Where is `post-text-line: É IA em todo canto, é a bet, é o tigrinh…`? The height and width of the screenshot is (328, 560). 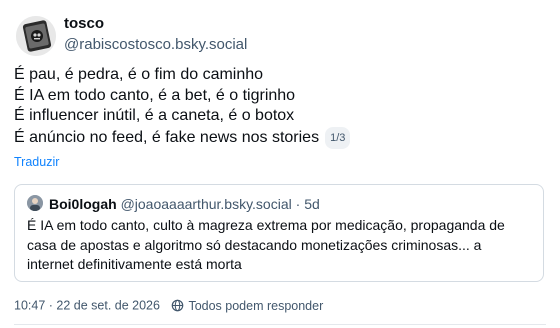 post-text-line: É IA em todo canto, é a bet, é o tigrinh… is located at coordinates (155, 95).